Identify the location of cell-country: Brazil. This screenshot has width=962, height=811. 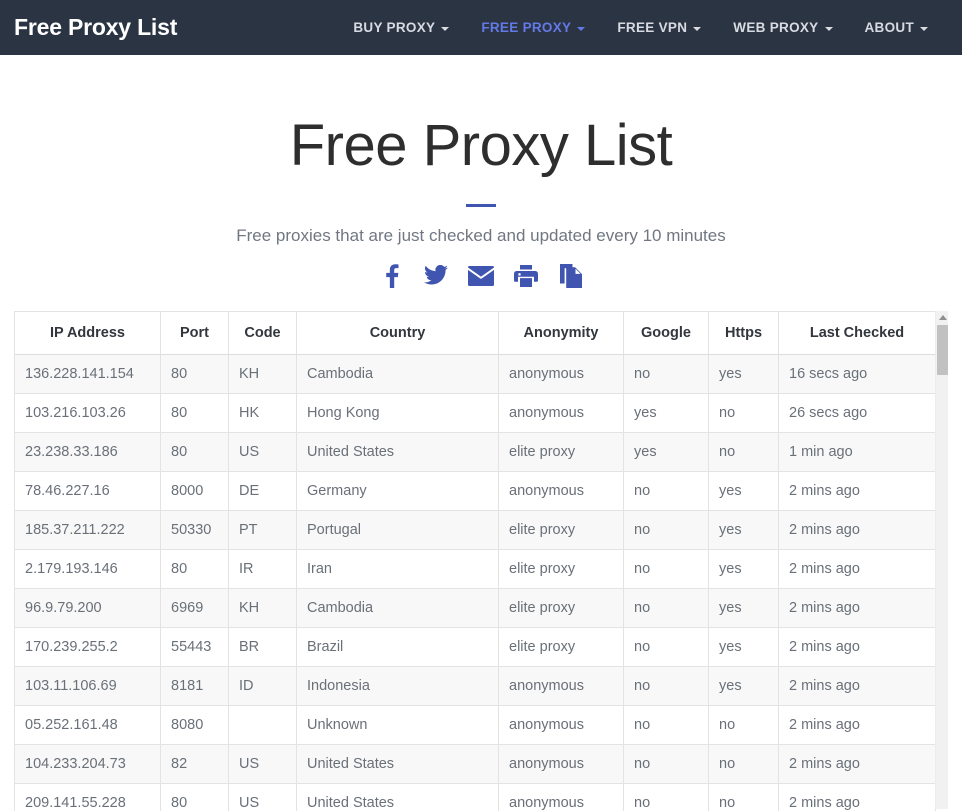
(397, 646).